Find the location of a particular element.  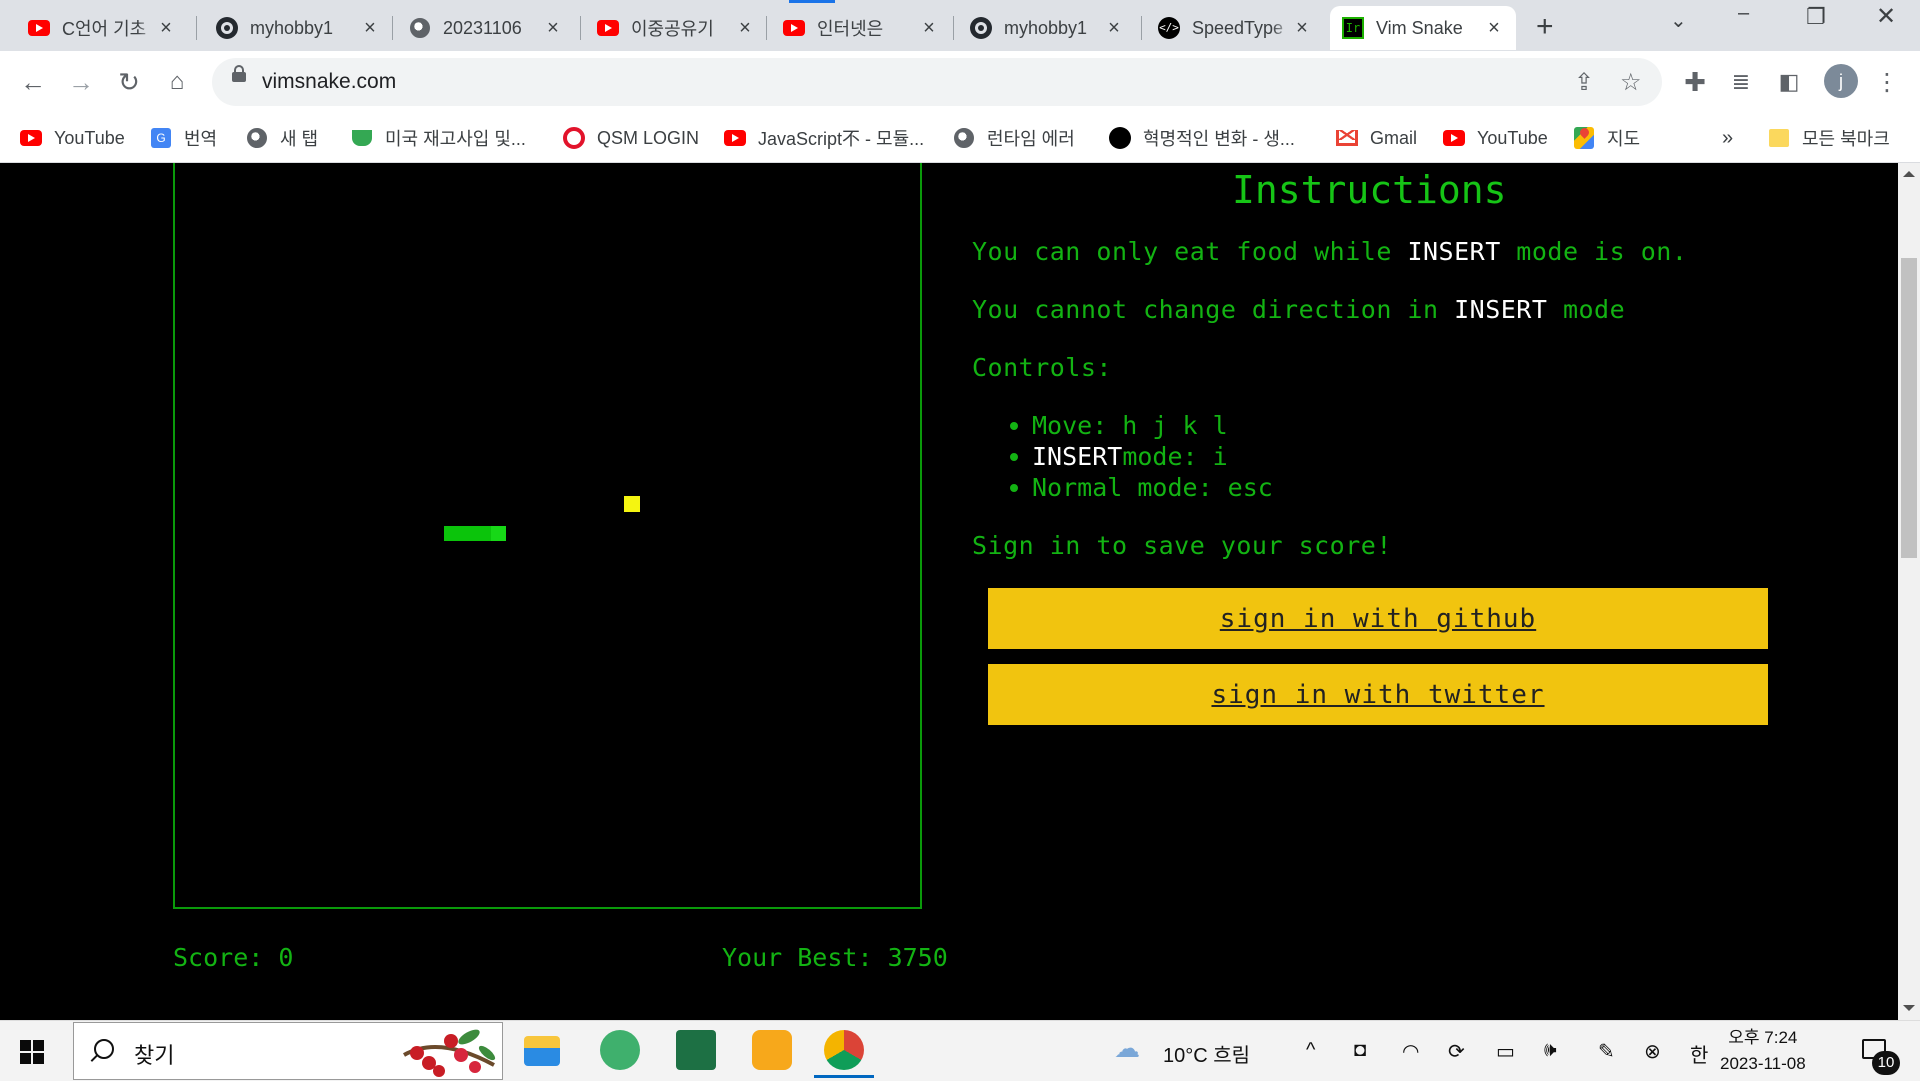

share-icon: ⇪ is located at coordinates (1584, 82).